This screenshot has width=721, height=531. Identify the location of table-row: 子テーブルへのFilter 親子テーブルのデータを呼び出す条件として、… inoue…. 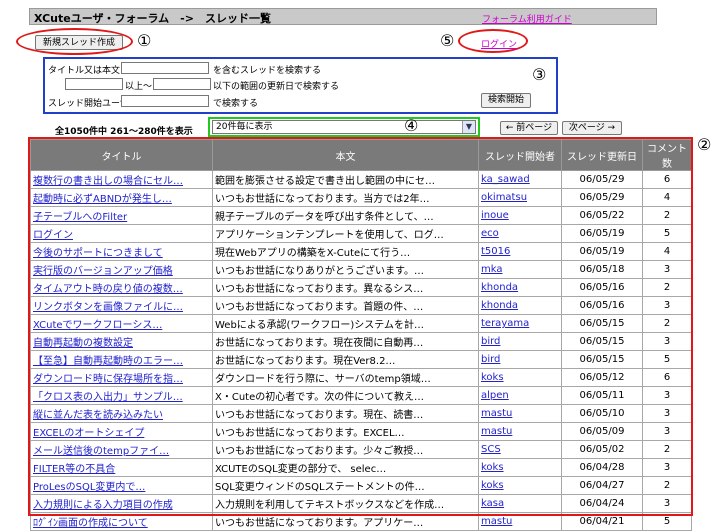
(361, 215).